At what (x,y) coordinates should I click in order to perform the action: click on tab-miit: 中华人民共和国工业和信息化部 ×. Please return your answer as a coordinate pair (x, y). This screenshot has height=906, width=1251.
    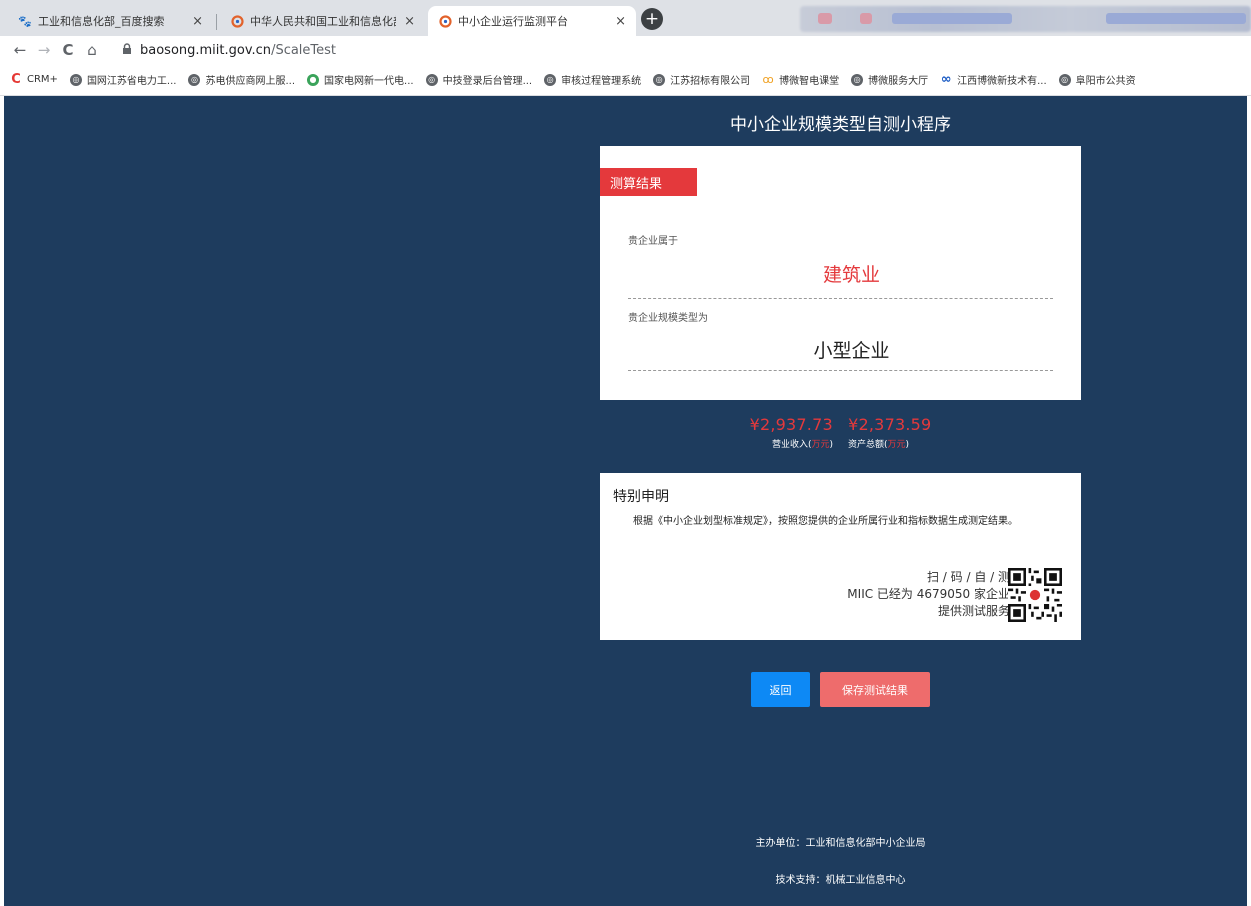
    Looking at the image, I should click on (322, 21).